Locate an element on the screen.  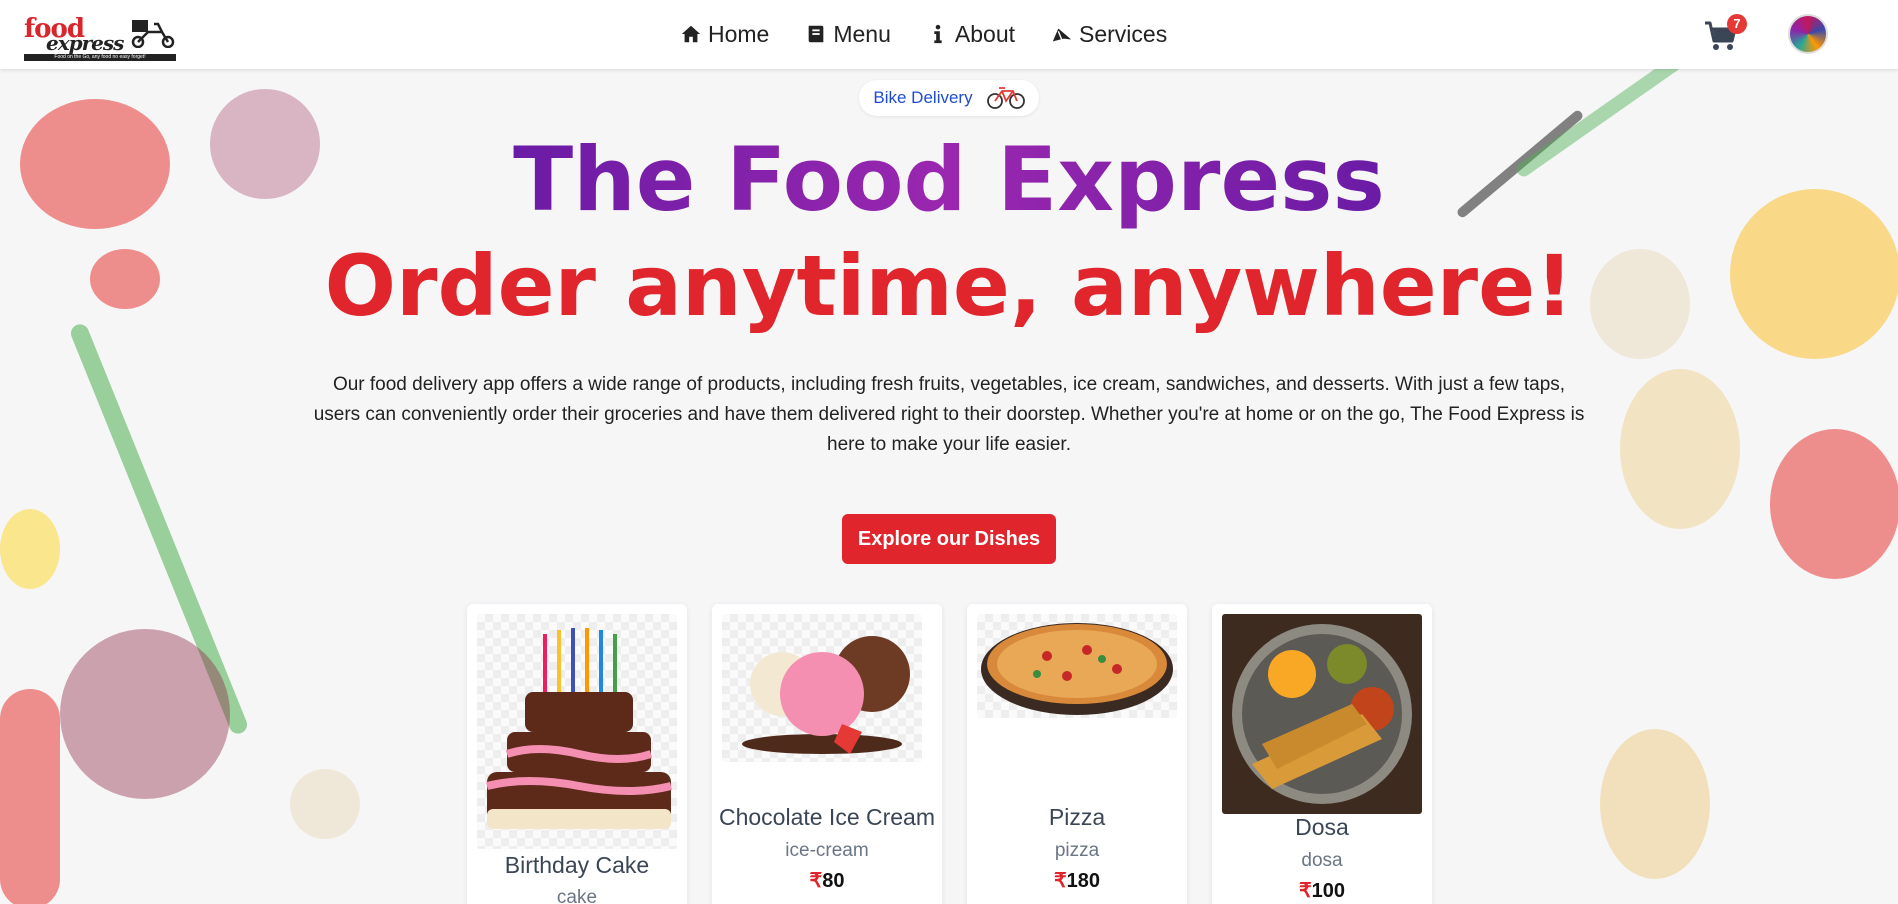
dish-card: Birthday Cake cake is located at coordinates (577, 754).